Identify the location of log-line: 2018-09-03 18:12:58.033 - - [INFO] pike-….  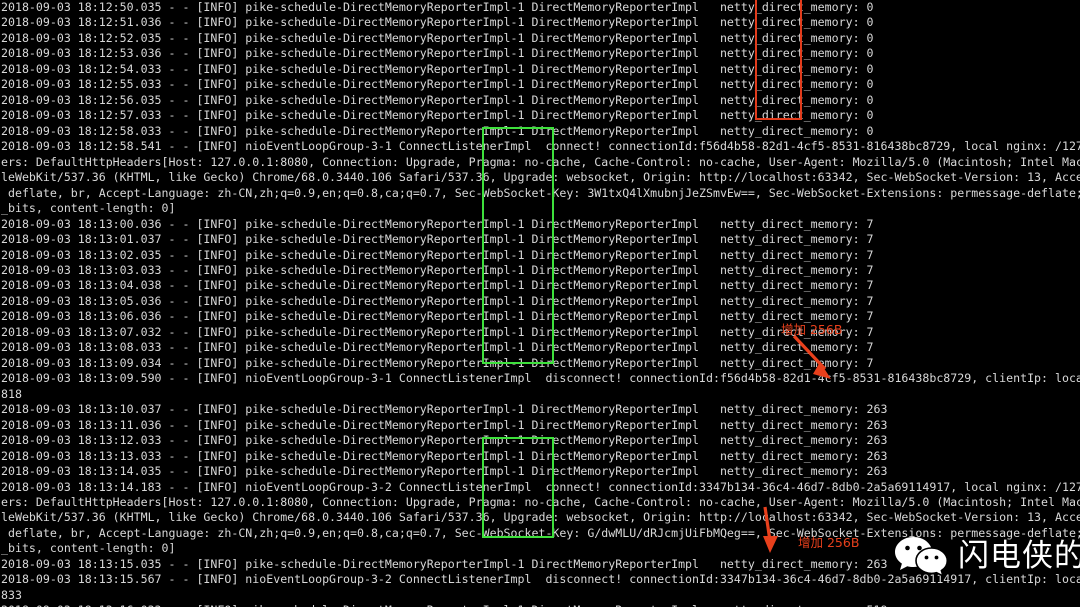
(437, 130).